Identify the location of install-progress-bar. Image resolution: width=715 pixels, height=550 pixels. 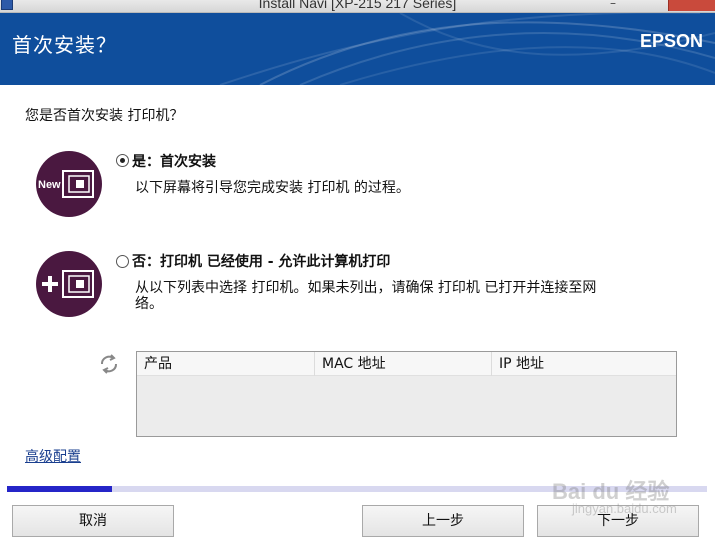
(357, 489).